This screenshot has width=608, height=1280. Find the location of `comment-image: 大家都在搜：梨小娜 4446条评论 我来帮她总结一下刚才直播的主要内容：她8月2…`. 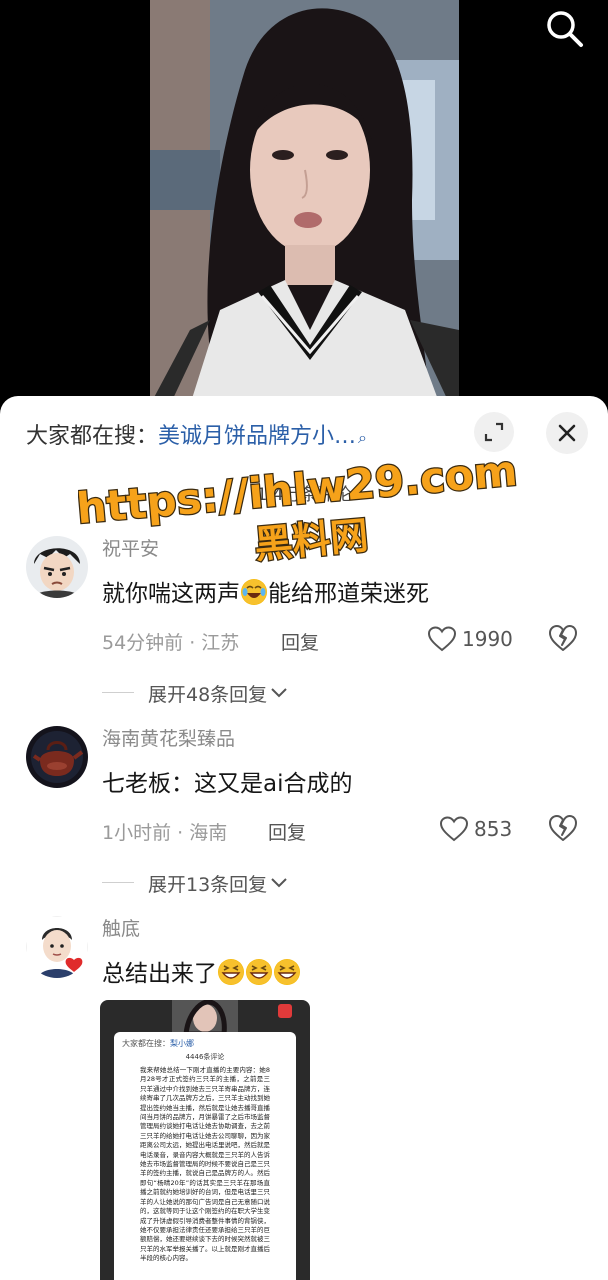

comment-image: 大家都在搜：梨小娜 4446条评论 我来帮她总结一下刚才直播的主要内容：她8月2… is located at coordinates (205, 1140).